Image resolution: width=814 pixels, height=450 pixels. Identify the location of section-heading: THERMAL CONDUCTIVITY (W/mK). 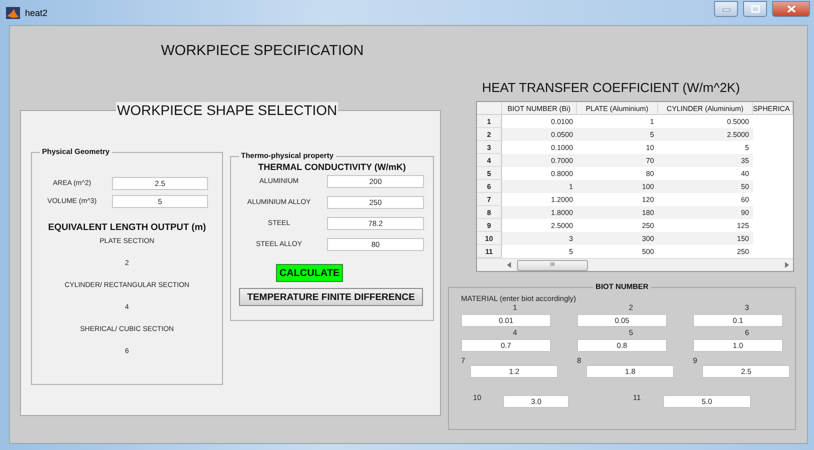
(332, 167).